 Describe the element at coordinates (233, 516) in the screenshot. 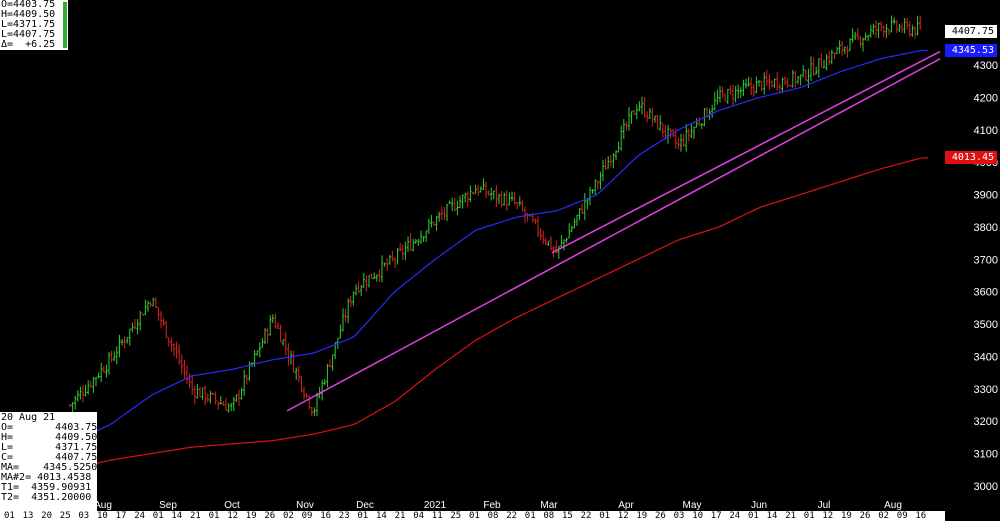

I see `x-day-label: 12` at that location.